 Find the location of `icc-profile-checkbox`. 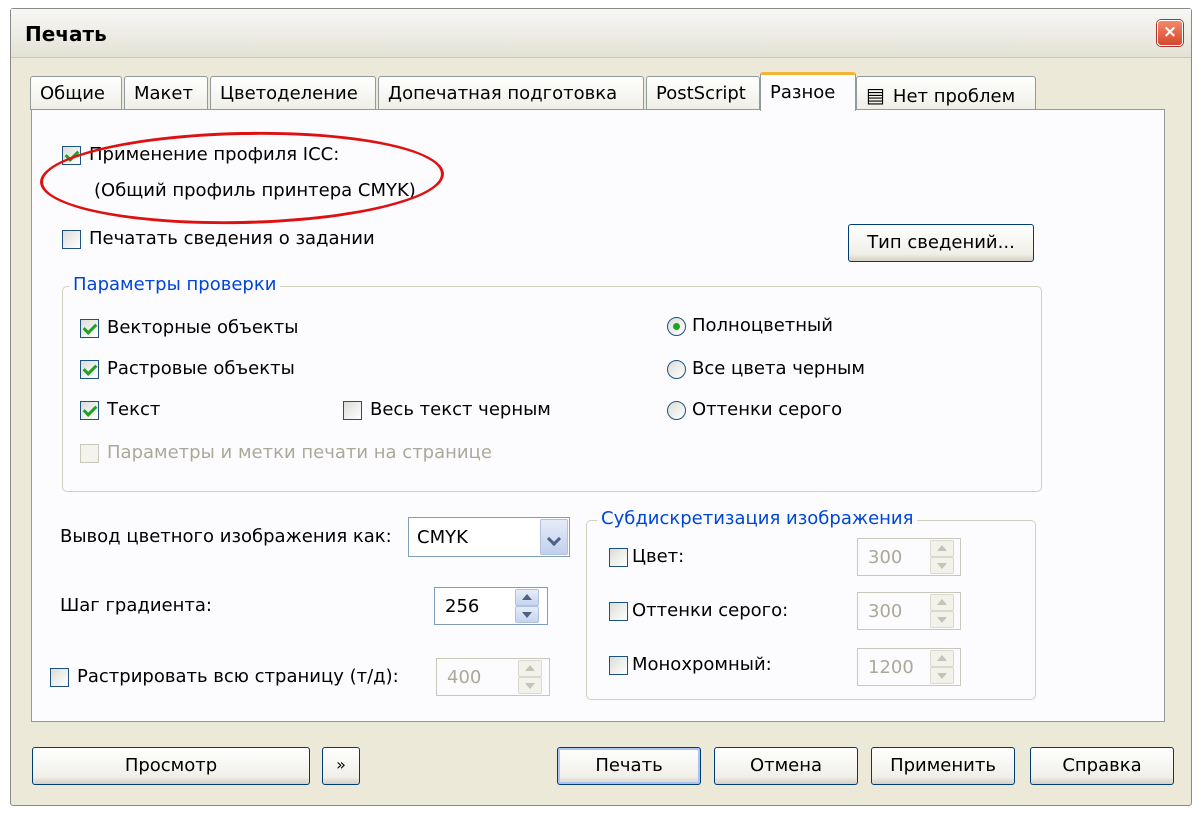

icc-profile-checkbox is located at coordinates (71, 155).